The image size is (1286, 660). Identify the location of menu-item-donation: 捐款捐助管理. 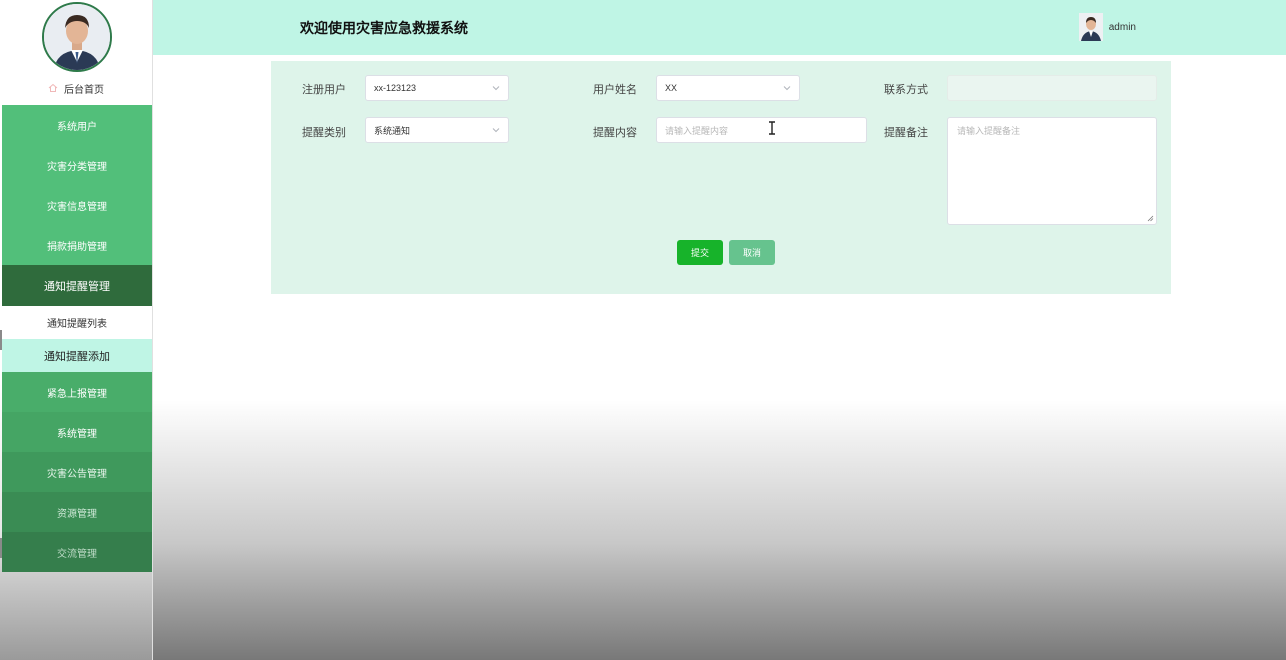
(77, 245).